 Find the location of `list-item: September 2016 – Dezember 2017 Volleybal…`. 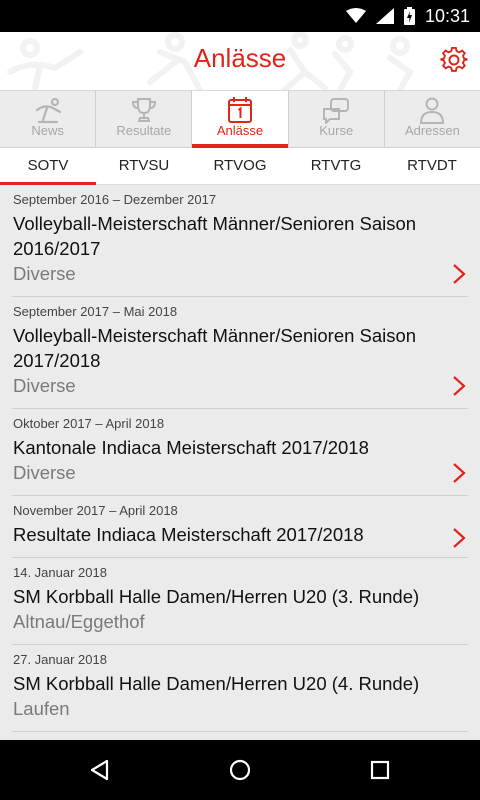

list-item: September 2016 – Dezember 2017 Volleybal… is located at coordinates (240, 241).